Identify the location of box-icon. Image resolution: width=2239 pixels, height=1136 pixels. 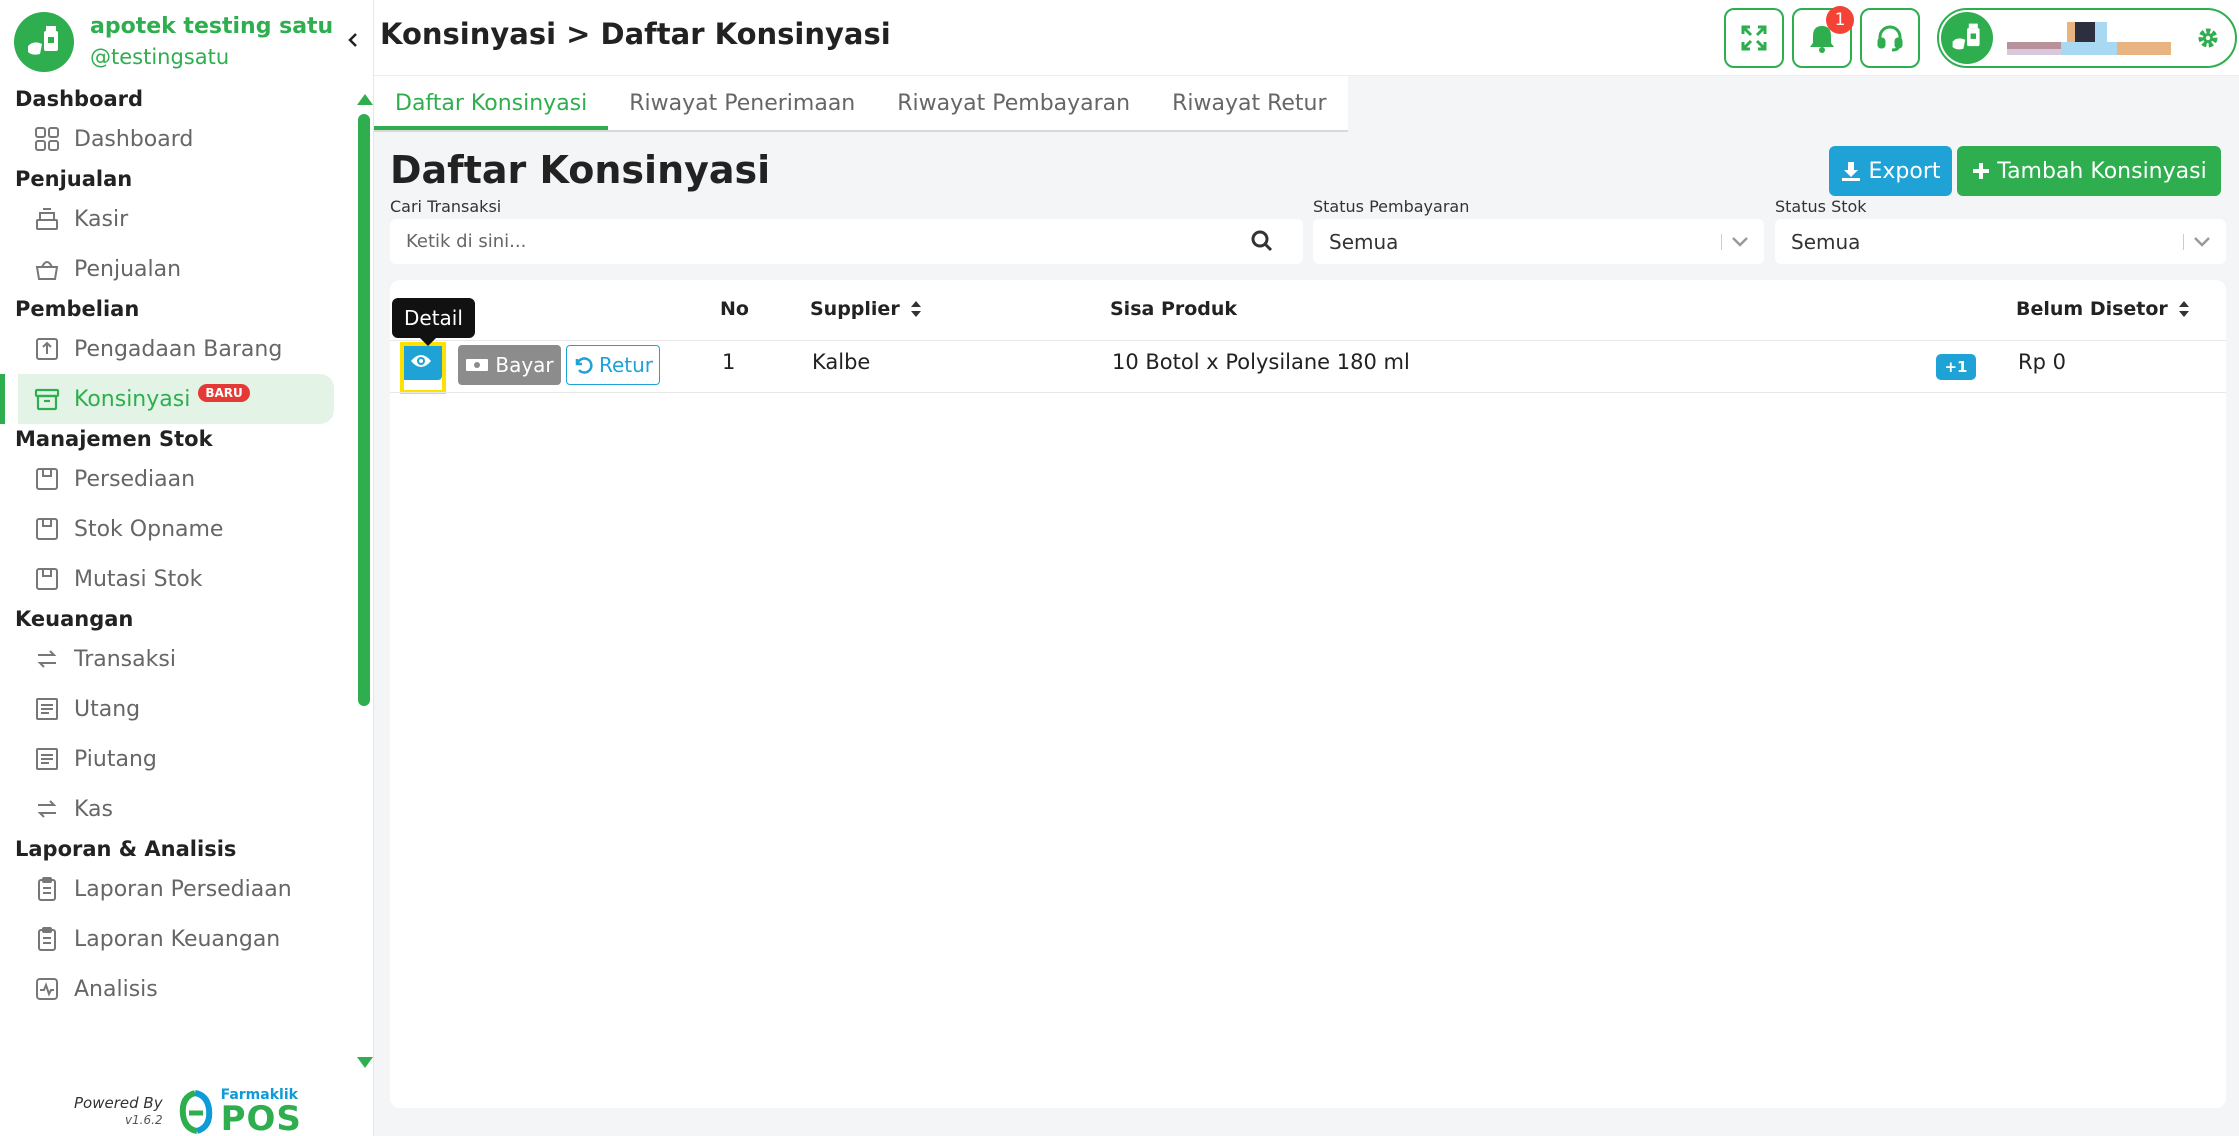
(47, 479).